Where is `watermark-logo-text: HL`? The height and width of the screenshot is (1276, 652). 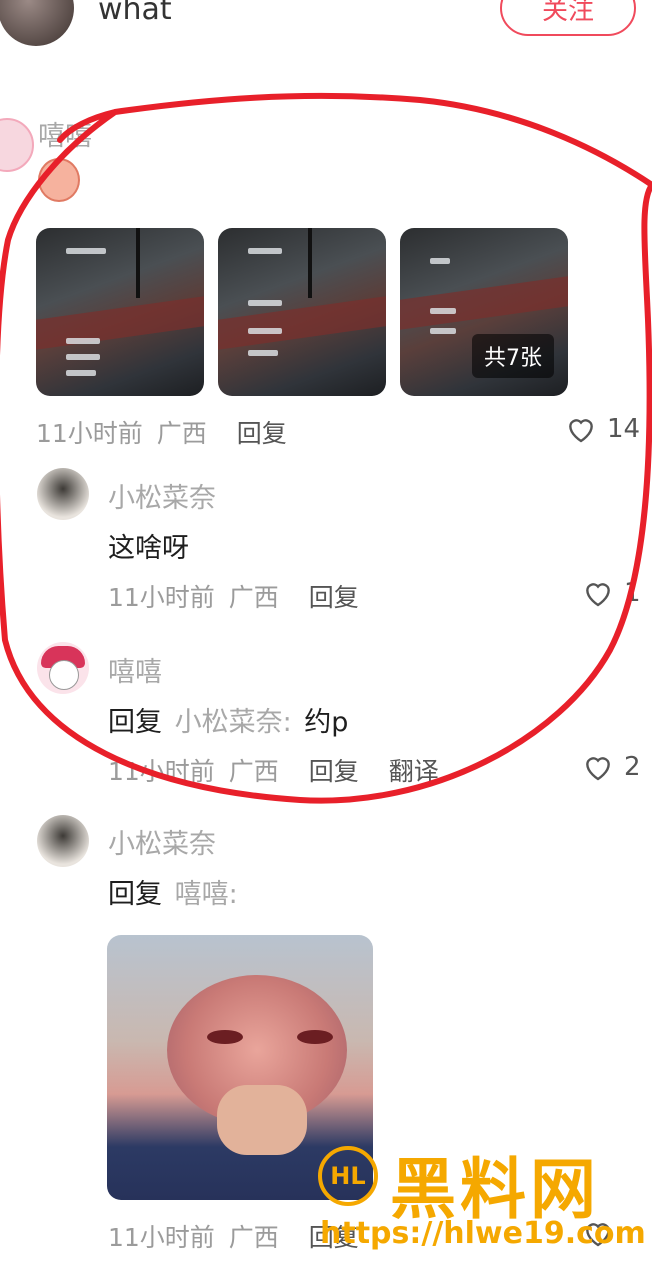 watermark-logo-text: HL is located at coordinates (348, 1176).